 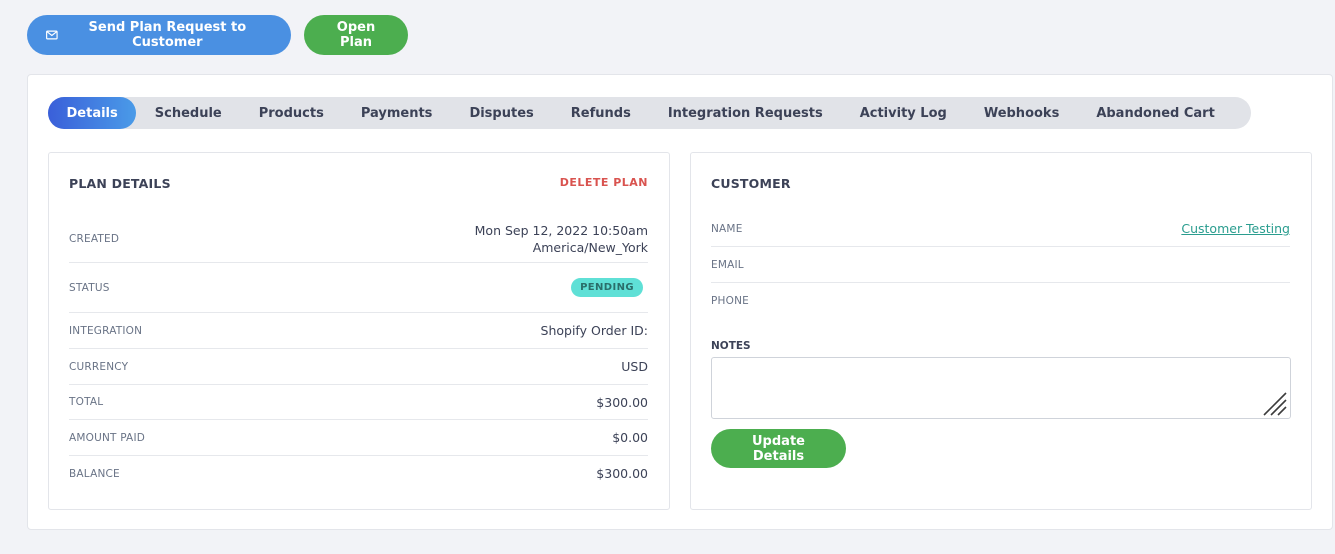 What do you see at coordinates (622, 402) in the screenshot?
I see `total-value: $300.00` at bounding box center [622, 402].